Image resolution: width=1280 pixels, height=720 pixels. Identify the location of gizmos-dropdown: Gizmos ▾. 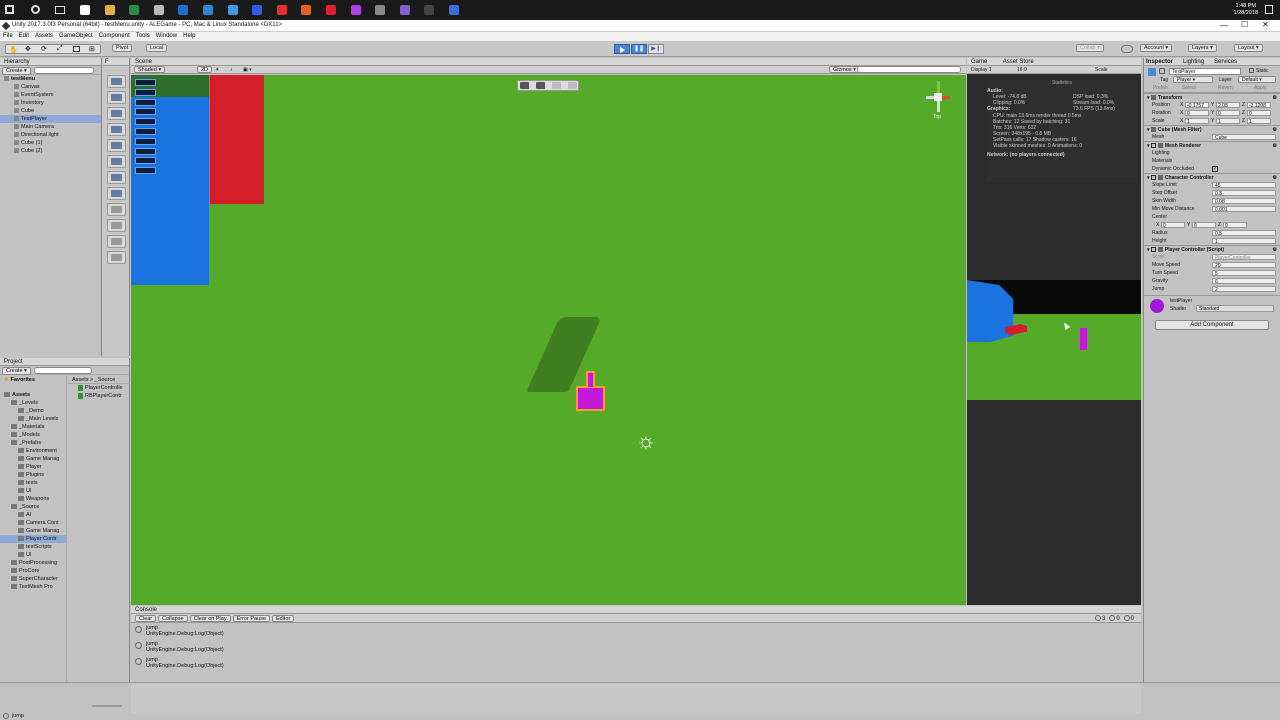
(844, 69).